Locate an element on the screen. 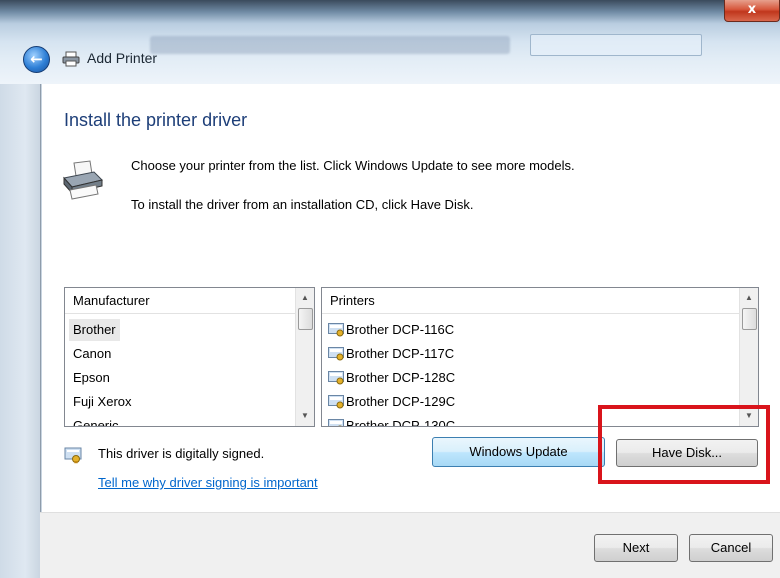  page-heading: Install the printer driver is located at coordinates (156, 120).